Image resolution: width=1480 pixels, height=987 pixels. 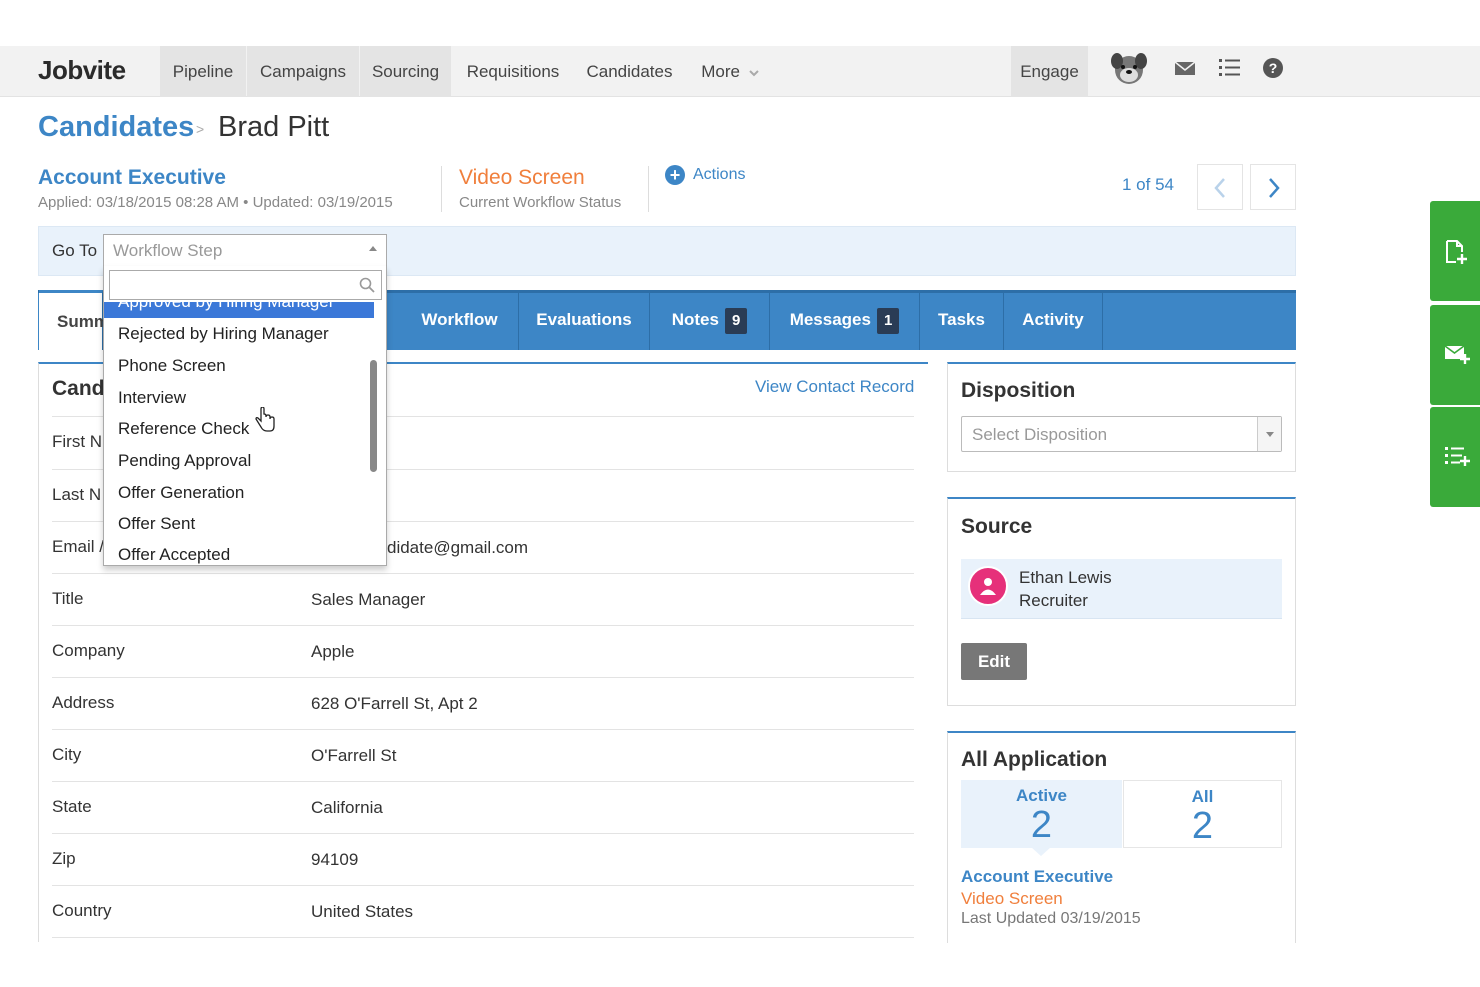 What do you see at coordinates (303, 71) in the screenshot?
I see `nav-campaigns: Campaigns` at bounding box center [303, 71].